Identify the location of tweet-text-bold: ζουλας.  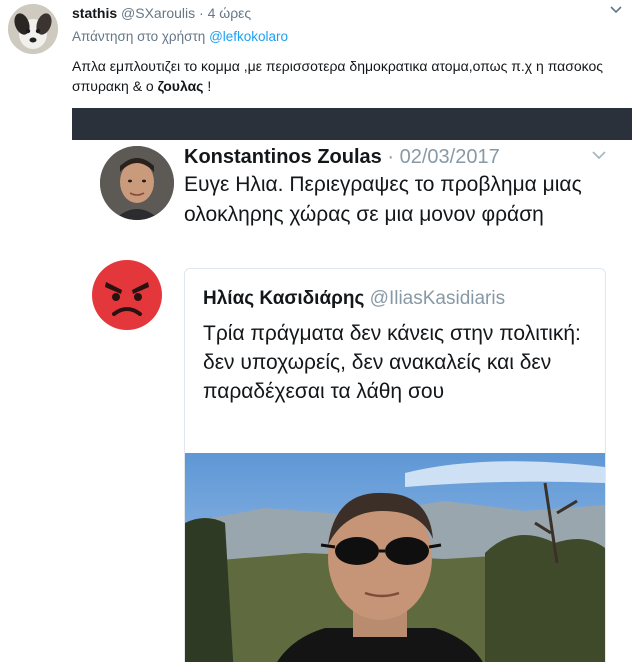
(180, 86).